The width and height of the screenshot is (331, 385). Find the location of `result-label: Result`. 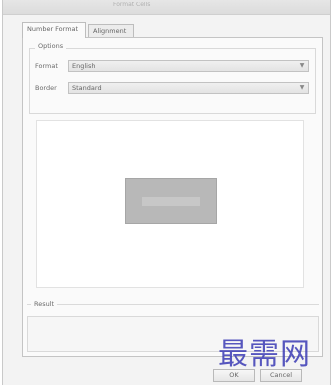

result-label: Result is located at coordinates (44, 304).